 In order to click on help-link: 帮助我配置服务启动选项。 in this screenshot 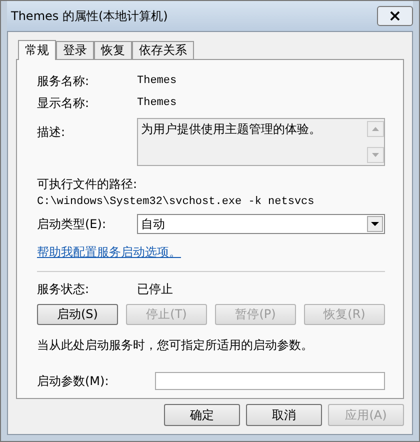, I will do `click(109, 252)`.